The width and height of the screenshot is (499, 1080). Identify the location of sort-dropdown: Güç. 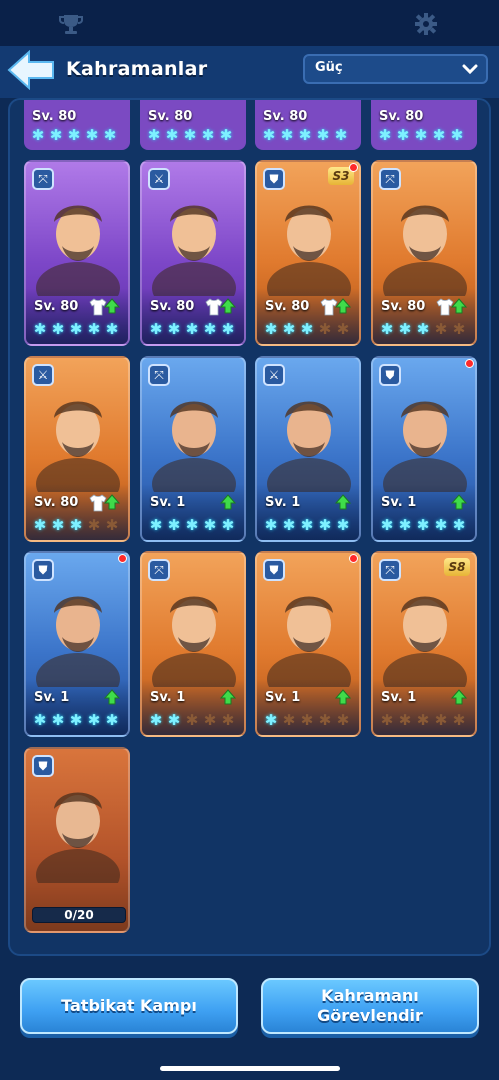
(395, 69).